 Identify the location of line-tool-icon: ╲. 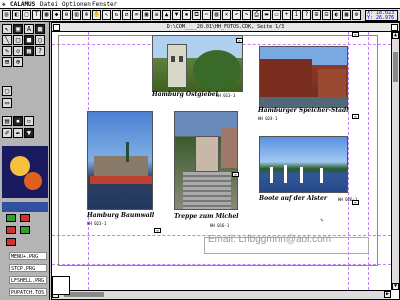
(7, 40).